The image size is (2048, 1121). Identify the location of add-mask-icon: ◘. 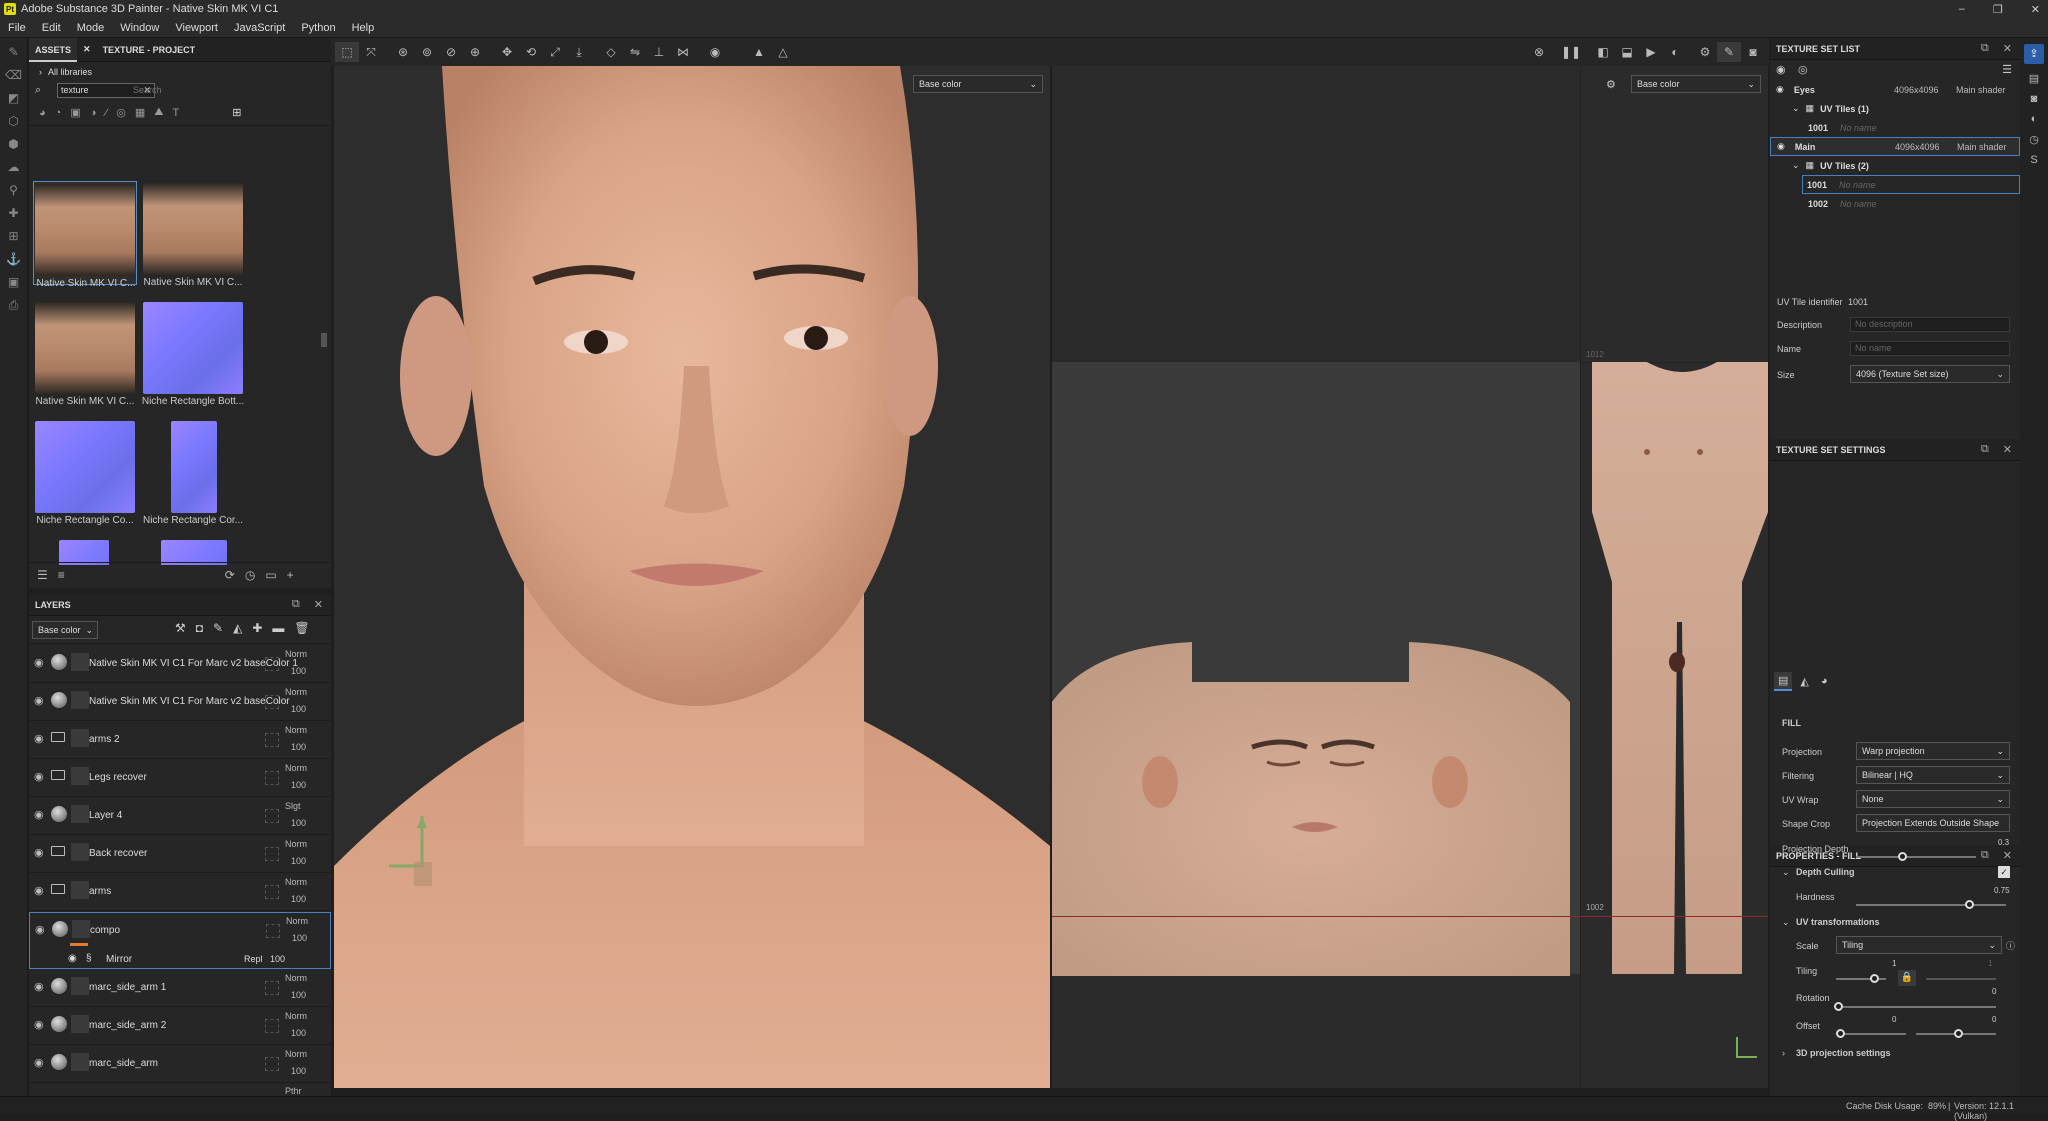
(199, 628).